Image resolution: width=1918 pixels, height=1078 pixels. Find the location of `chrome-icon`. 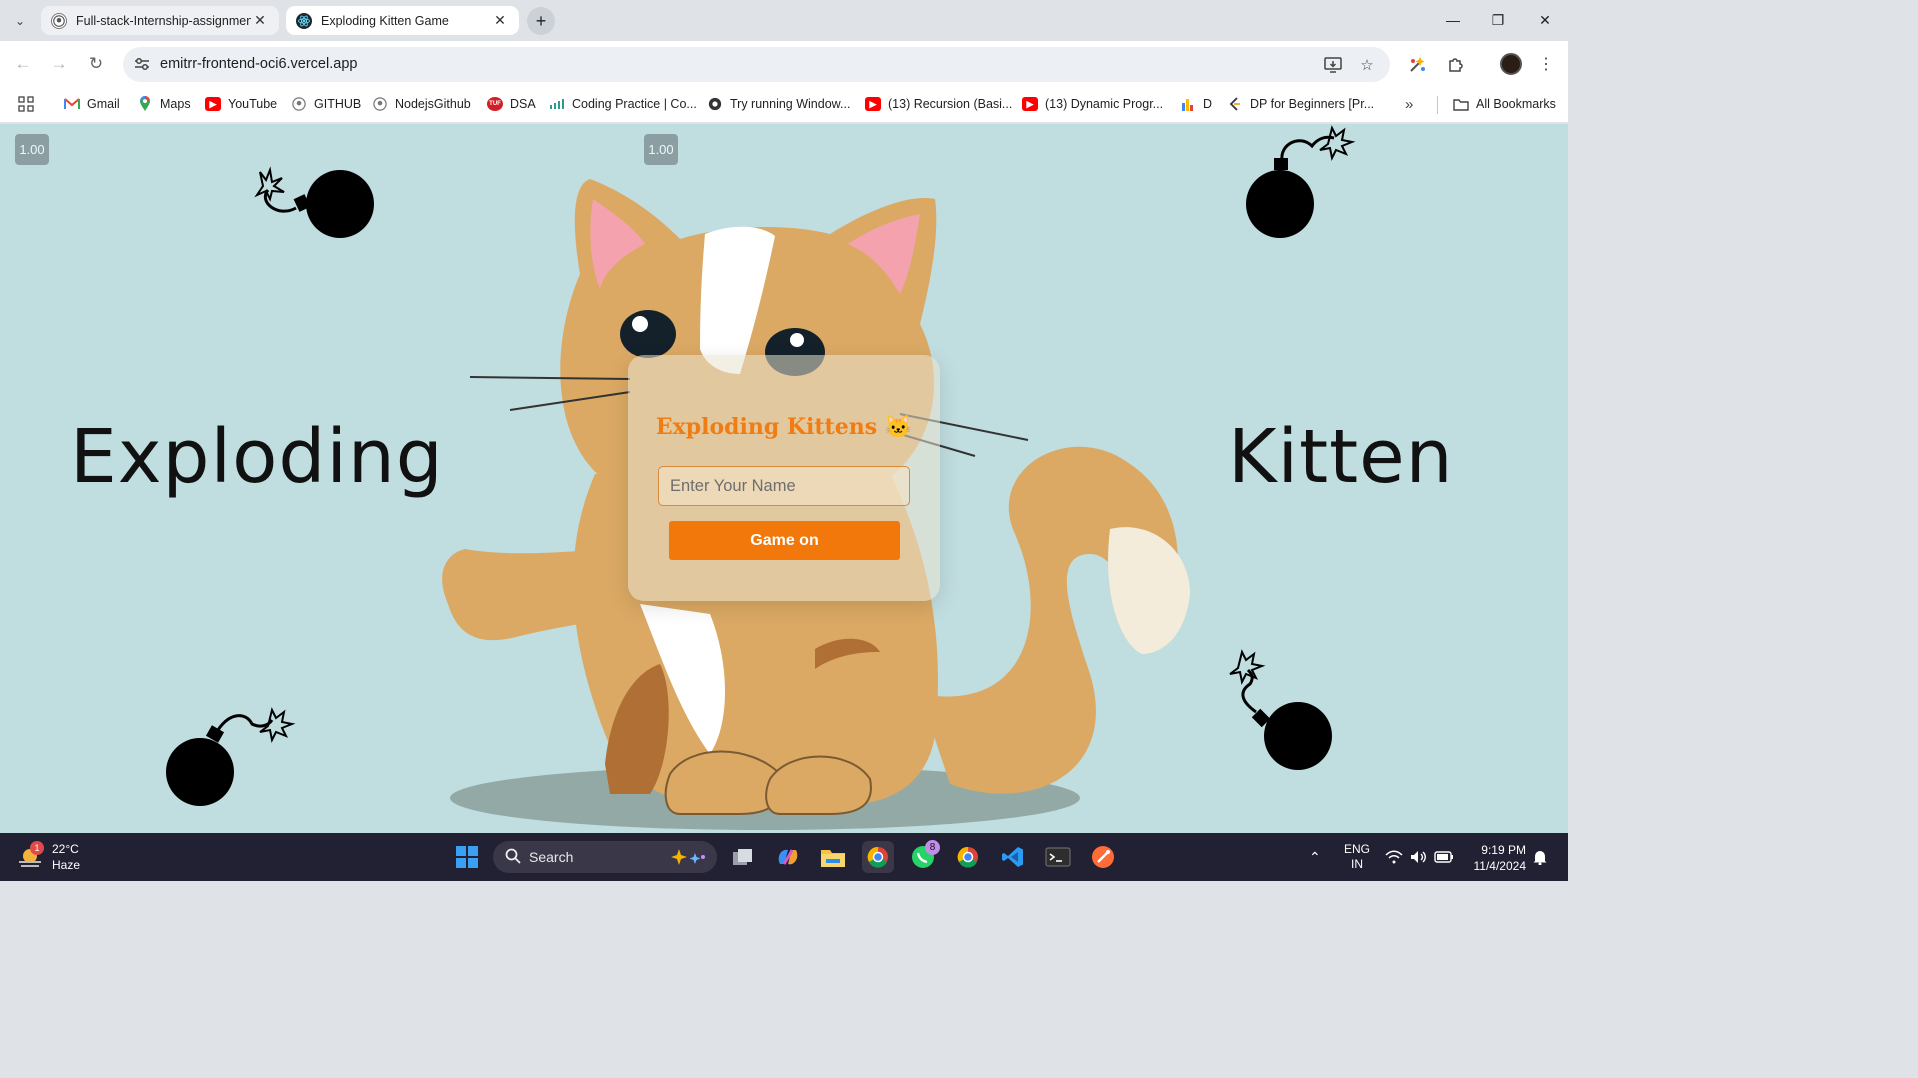

chrome-icon is located at coordinates (968, 857).